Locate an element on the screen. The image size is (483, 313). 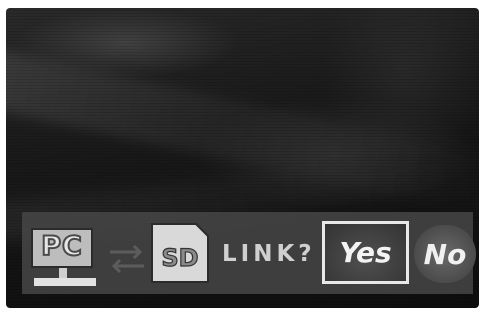
no-button: No is located at coordinates (445, 254).